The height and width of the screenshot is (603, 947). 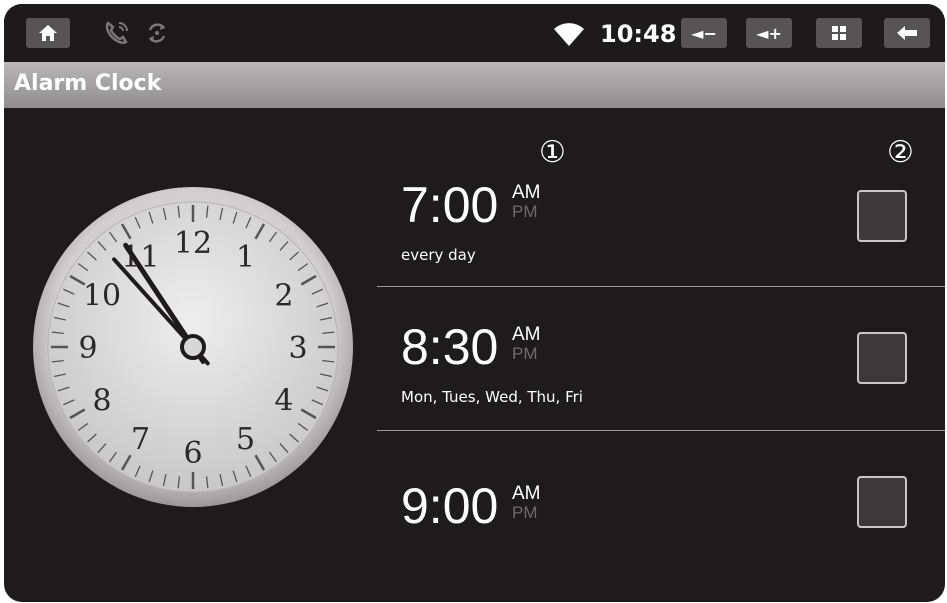 I want to click on volume-up-button: ◄+, so click(x=769, y=33).